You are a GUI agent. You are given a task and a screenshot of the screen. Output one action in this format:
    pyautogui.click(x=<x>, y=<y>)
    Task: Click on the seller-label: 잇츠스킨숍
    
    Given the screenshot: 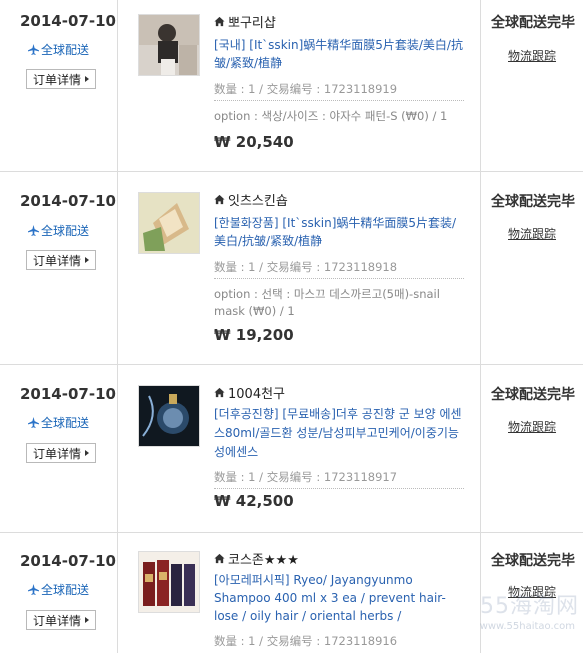 What is the action you would take?
    pyautogui.click(x=258, y=201)
    